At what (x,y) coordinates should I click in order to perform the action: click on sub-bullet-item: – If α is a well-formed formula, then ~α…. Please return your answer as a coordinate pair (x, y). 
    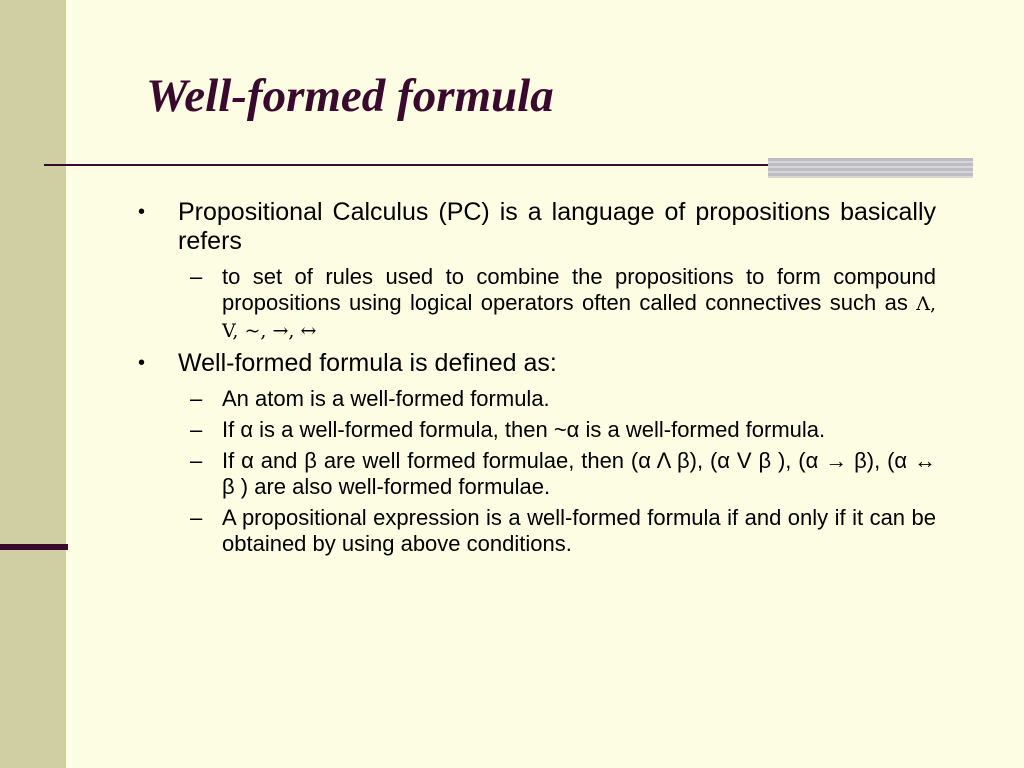
    Looking at the image, I should click on (563, 430).